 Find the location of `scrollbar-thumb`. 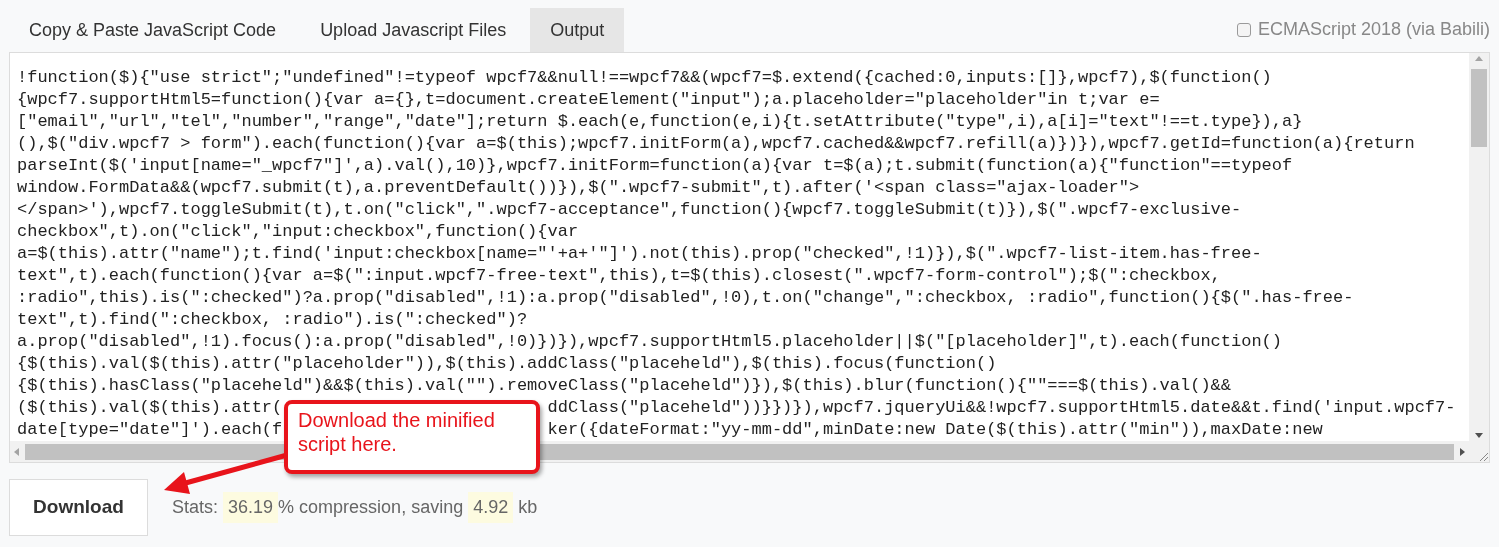

scrollbar-thumb is located at coordinates (1479, 108).